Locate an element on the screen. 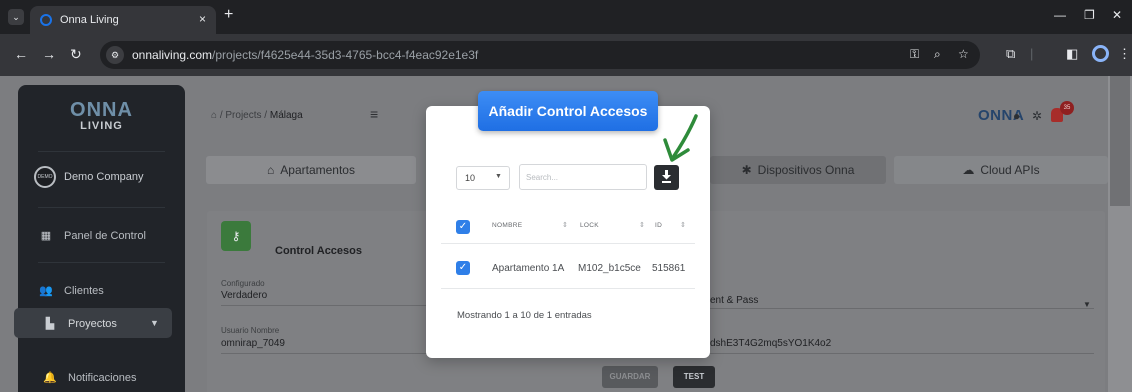  sidebar-item-label: Proyectos is located at coordinates (92, 323).